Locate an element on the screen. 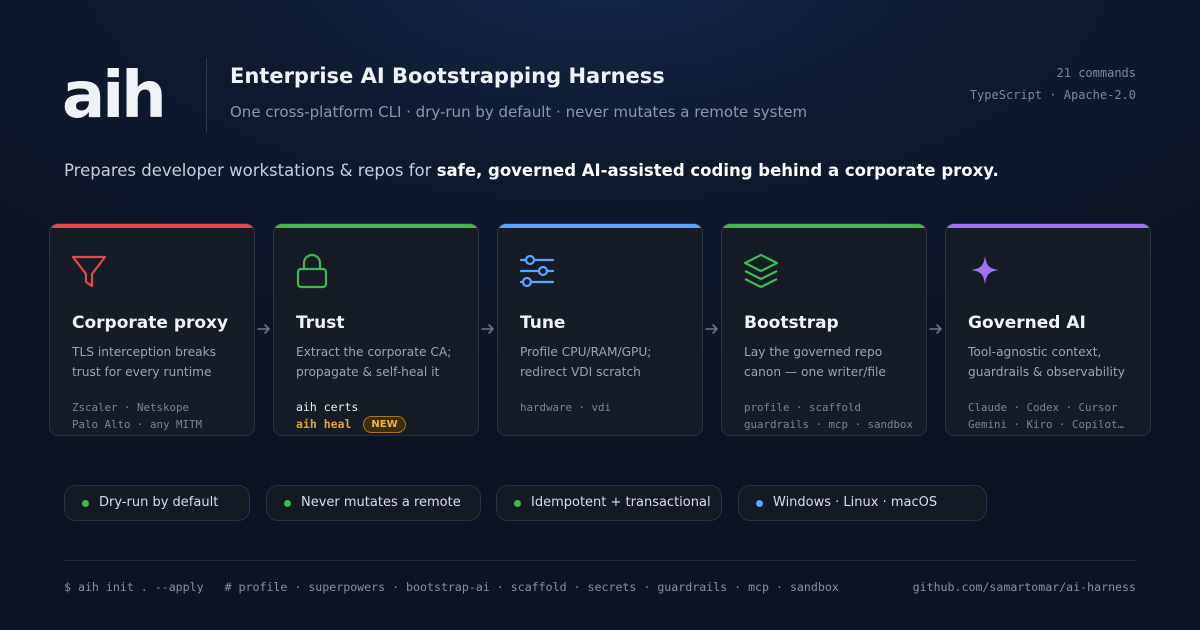 The width and height of the screenshot is (1200, 630). card-tags: Zscaler · Netskope Palo Alto · any MITM is located at coordinates (161, 416).